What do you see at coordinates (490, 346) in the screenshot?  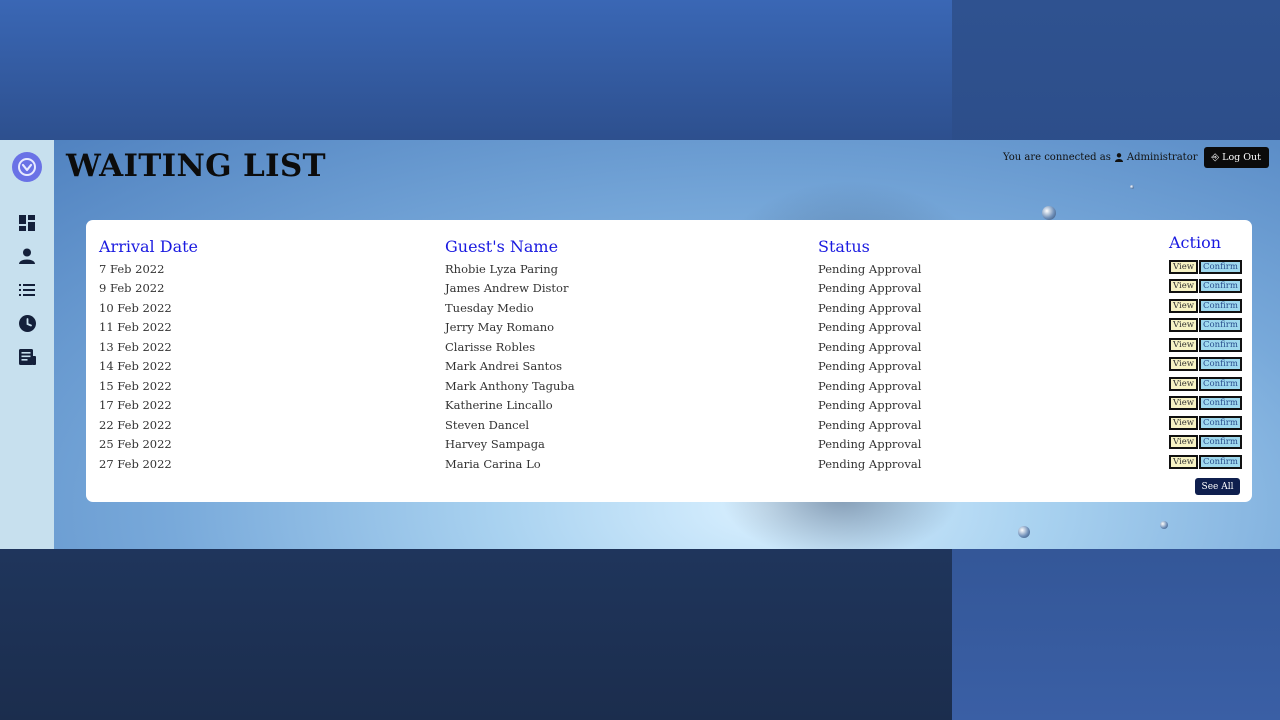 I see `guest-name-cell: Clarisse Robles` at bounding box center [490, 346].